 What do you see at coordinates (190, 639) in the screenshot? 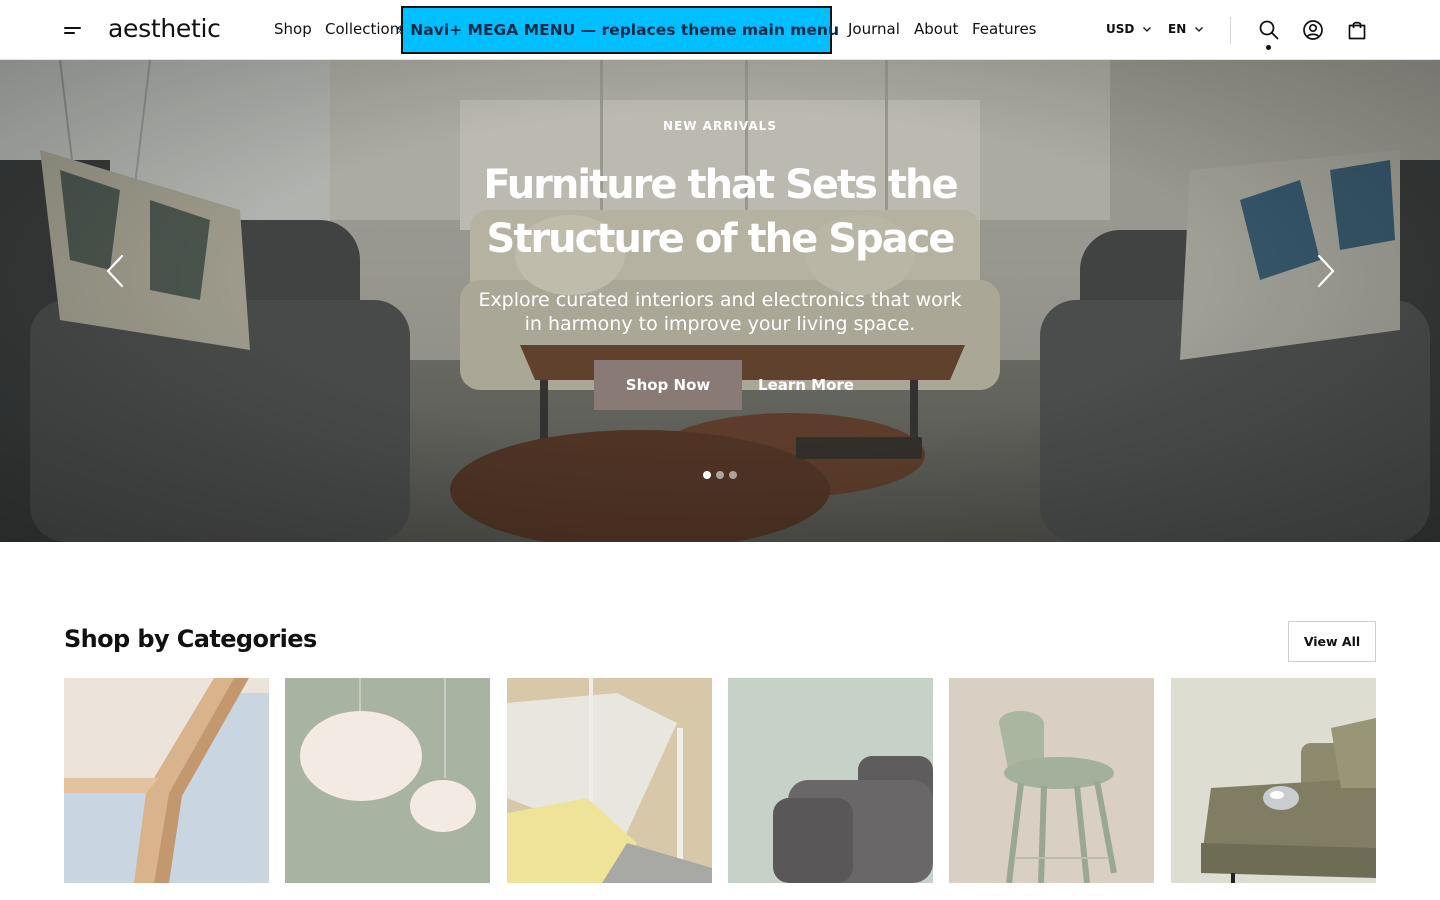
I see `categories-title: Shop by Categories` at bounding box center [190, 639].